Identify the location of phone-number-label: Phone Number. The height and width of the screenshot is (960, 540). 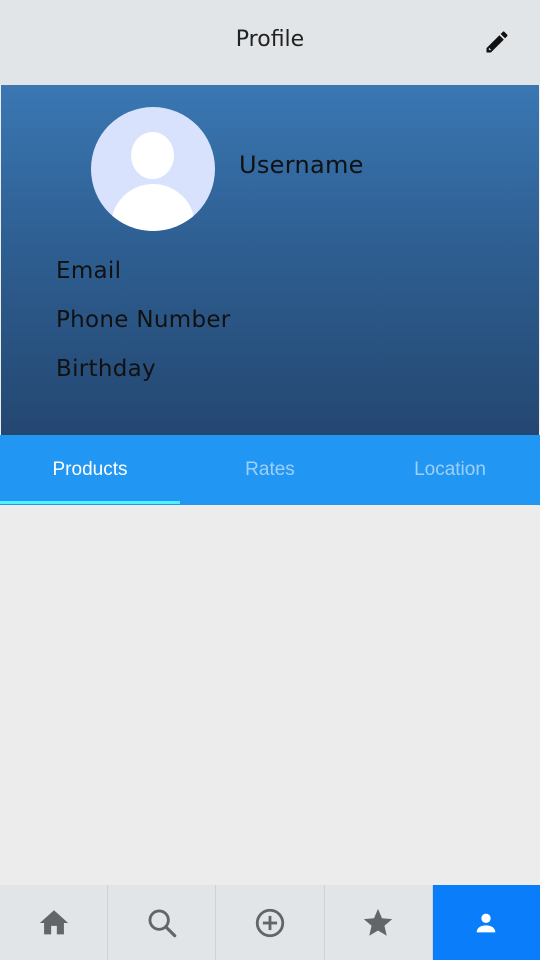
(143, 320).